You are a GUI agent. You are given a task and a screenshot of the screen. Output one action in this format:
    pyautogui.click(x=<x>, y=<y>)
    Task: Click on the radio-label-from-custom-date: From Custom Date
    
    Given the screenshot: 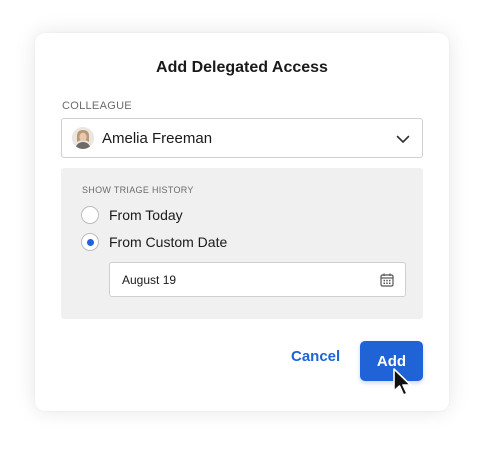 What is the action you would take?
    pyautogui.click(x=168, y=242)
    